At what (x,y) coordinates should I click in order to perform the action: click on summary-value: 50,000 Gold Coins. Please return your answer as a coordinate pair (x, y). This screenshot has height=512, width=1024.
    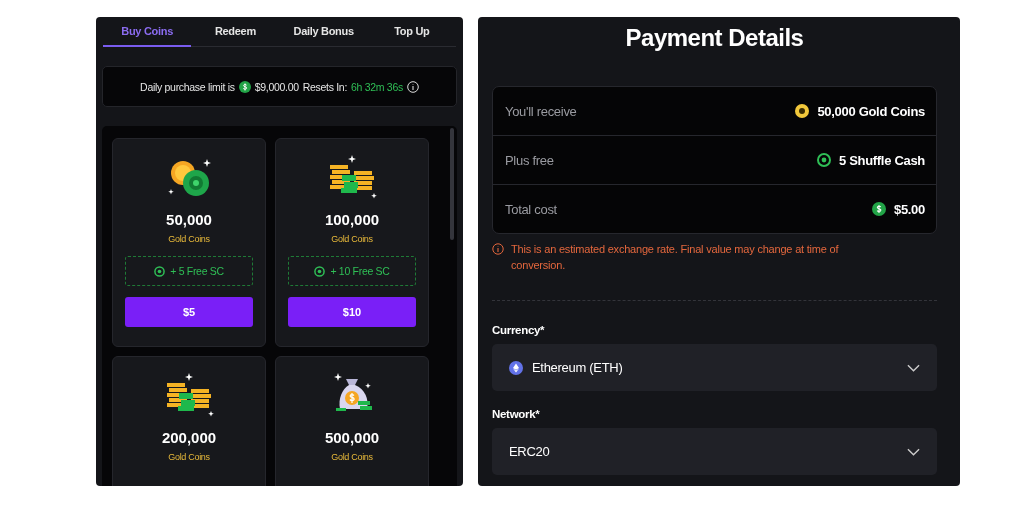
    Looking at the image, I should click on (871, 111).